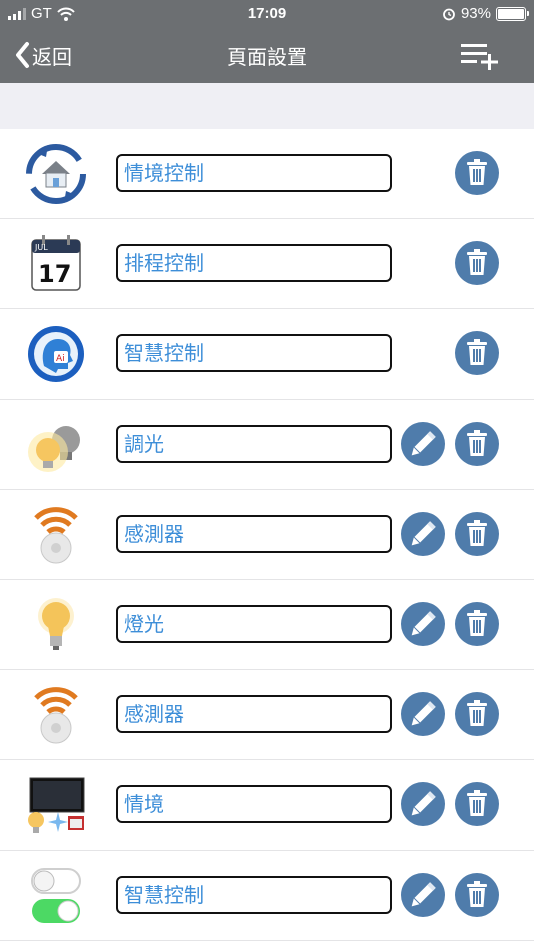  I want to click on alarm-icon, so click(449, 14).